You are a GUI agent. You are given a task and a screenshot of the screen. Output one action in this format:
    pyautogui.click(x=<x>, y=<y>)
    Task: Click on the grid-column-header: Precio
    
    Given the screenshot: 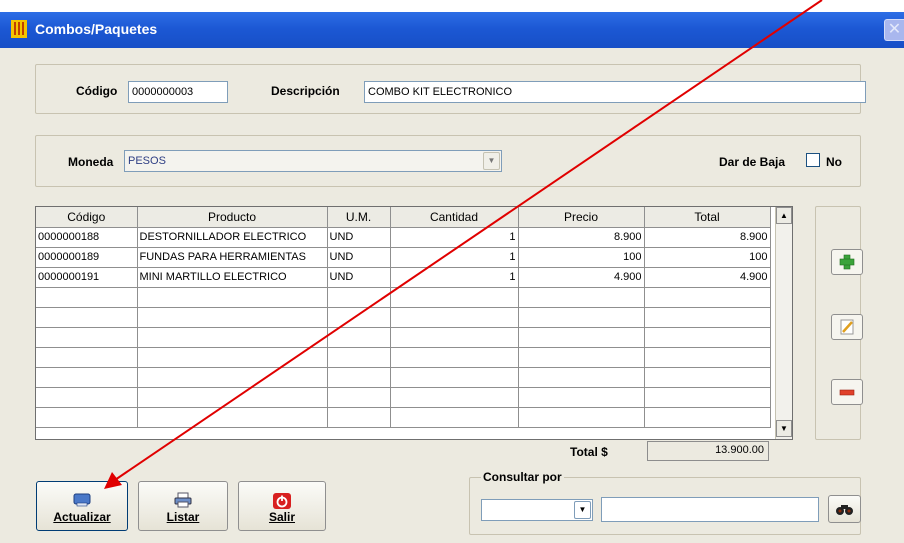 What is the action you would take?
    pyautogui.click(x=581, y=217)
    